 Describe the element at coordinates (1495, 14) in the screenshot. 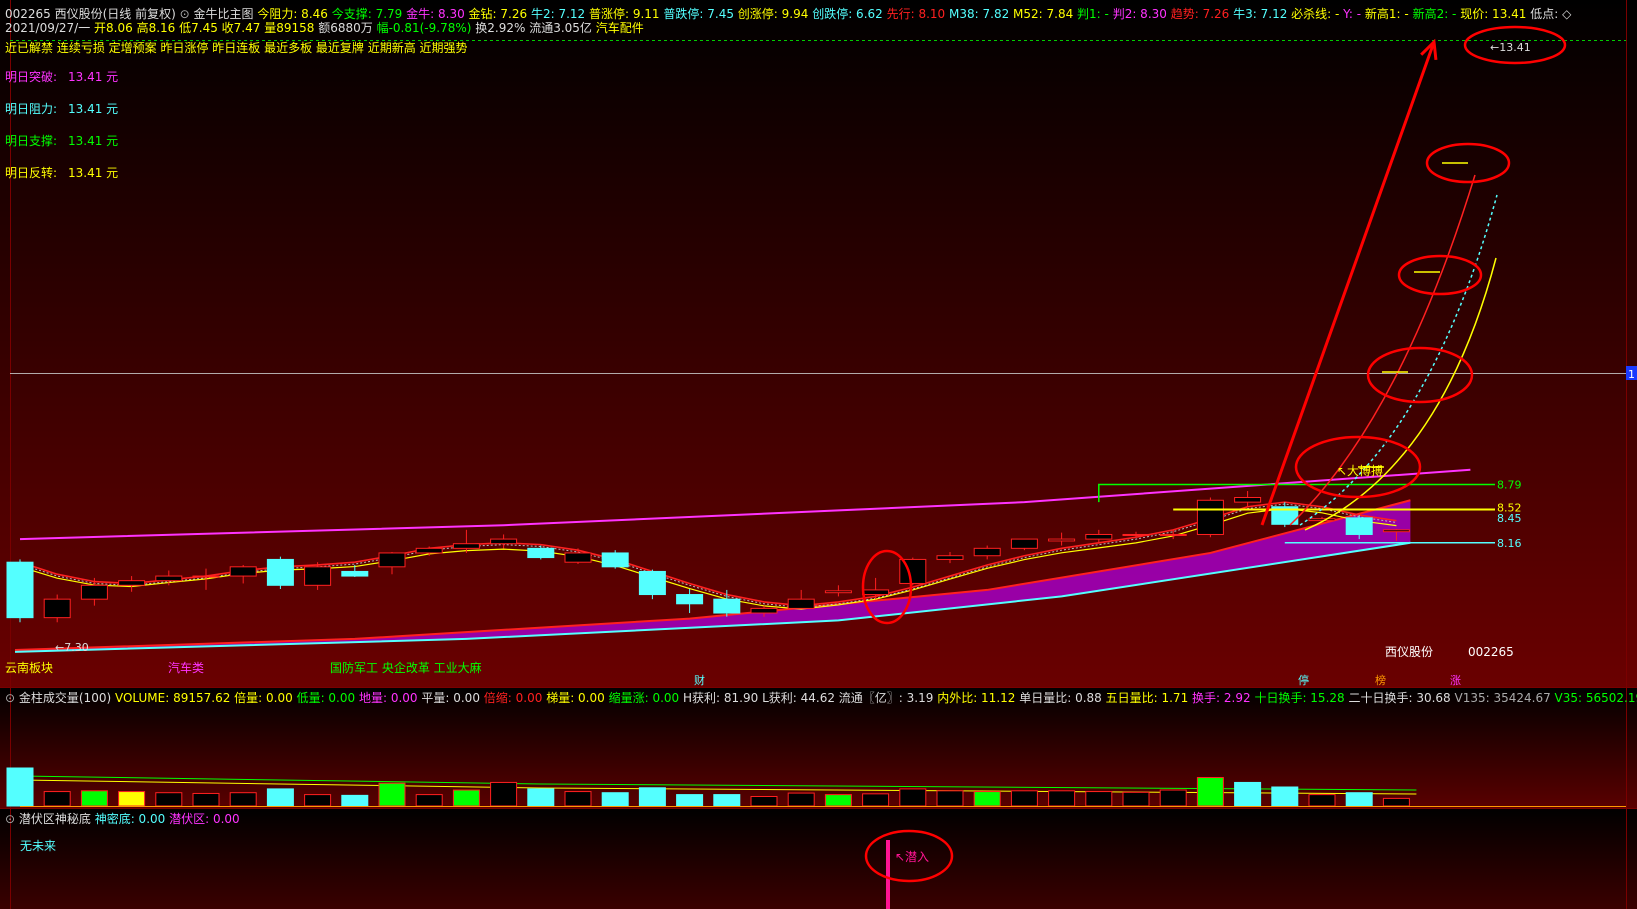

I see `title-bar-item: 现价: 13.41` at that location.